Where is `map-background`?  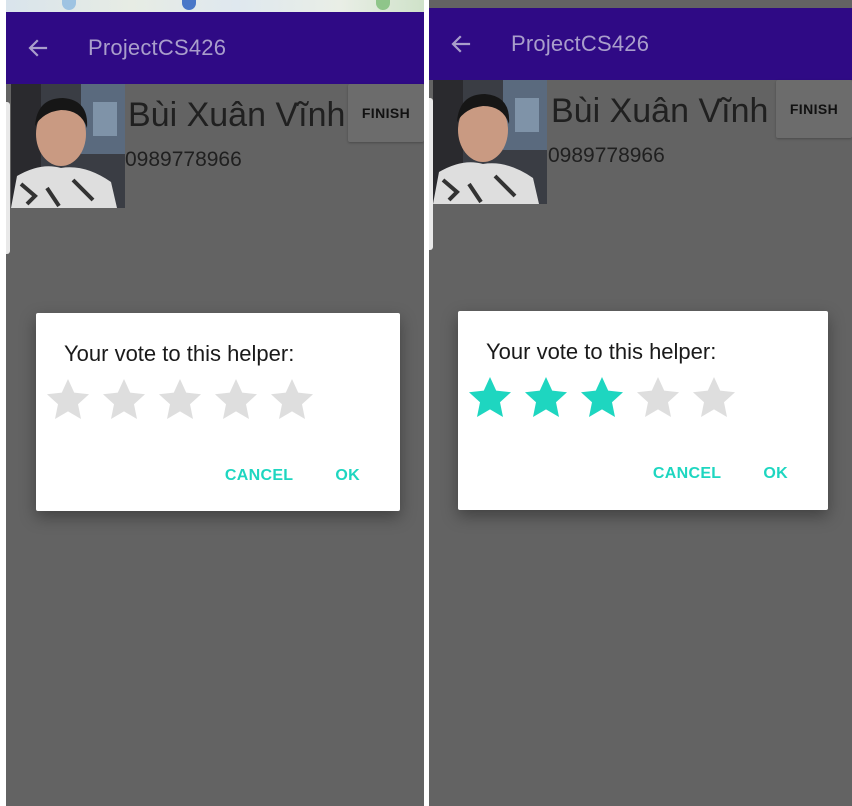
map-background is located at coordinates (215, 6).